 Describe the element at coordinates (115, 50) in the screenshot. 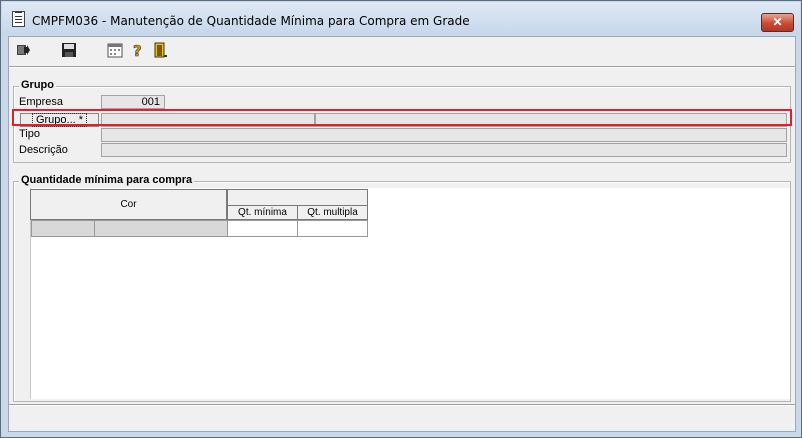

I see `calendar-icon` at that location.